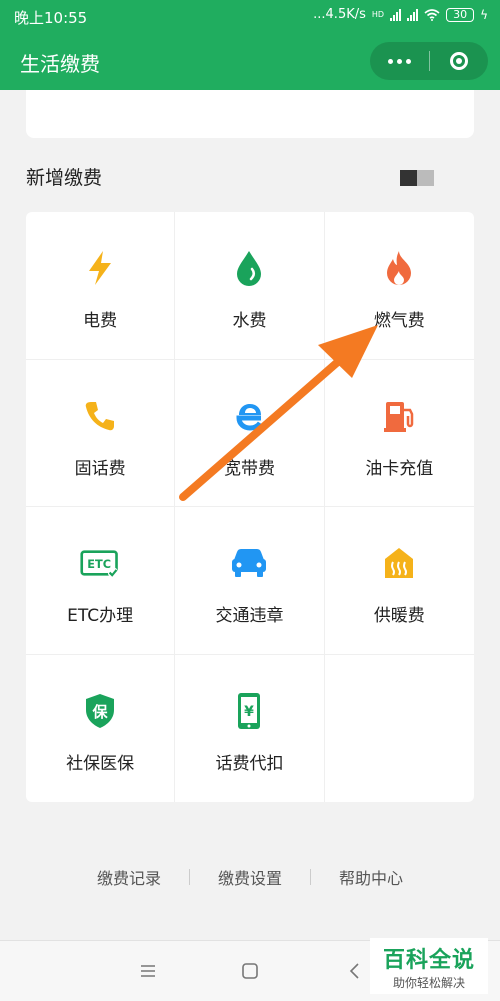 The width and height of the screenshot is (500, 1001). What do you see at coordinates (249, 563) in the screenshot?
I see `car-icon` at bounding box center [249, 563].